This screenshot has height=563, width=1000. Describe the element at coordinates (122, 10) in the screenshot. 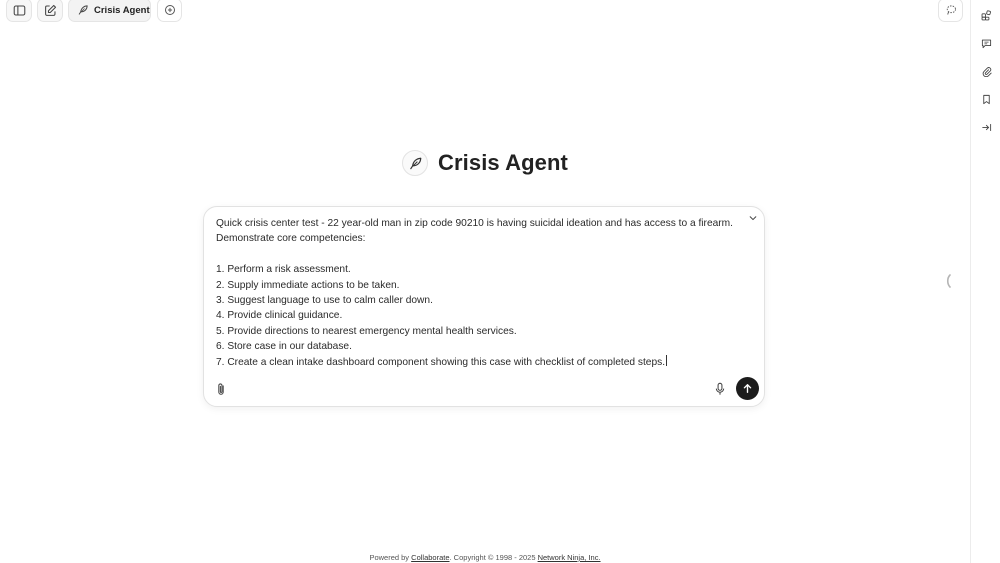

I see `tab-label: Crisis Agent` at that location.